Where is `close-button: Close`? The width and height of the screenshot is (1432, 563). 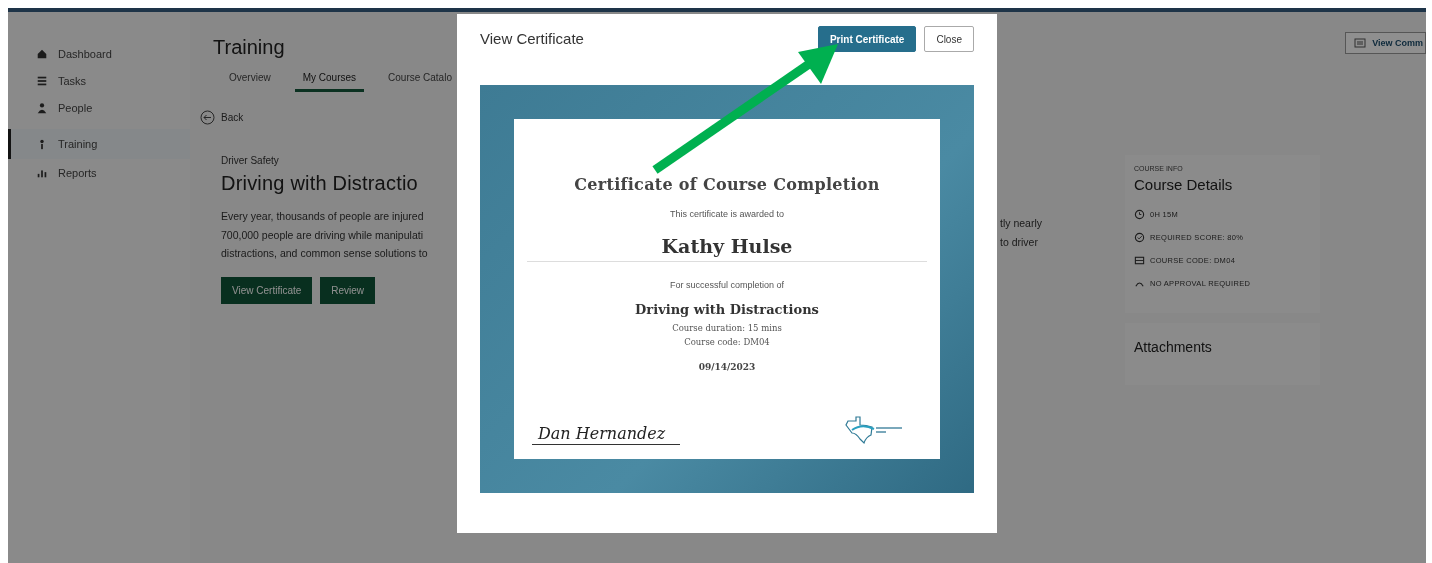 close-button: Close is located at coordinates (949, 39).